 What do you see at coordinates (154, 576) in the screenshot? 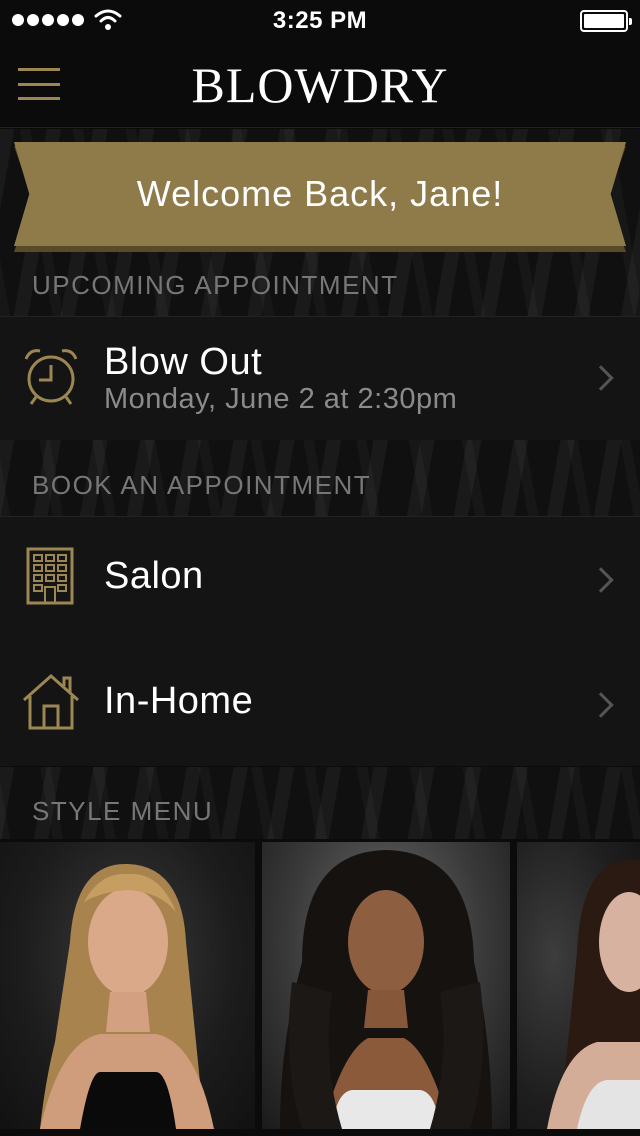
I see `salon-label: Salon` at bounding box center [154, 576].